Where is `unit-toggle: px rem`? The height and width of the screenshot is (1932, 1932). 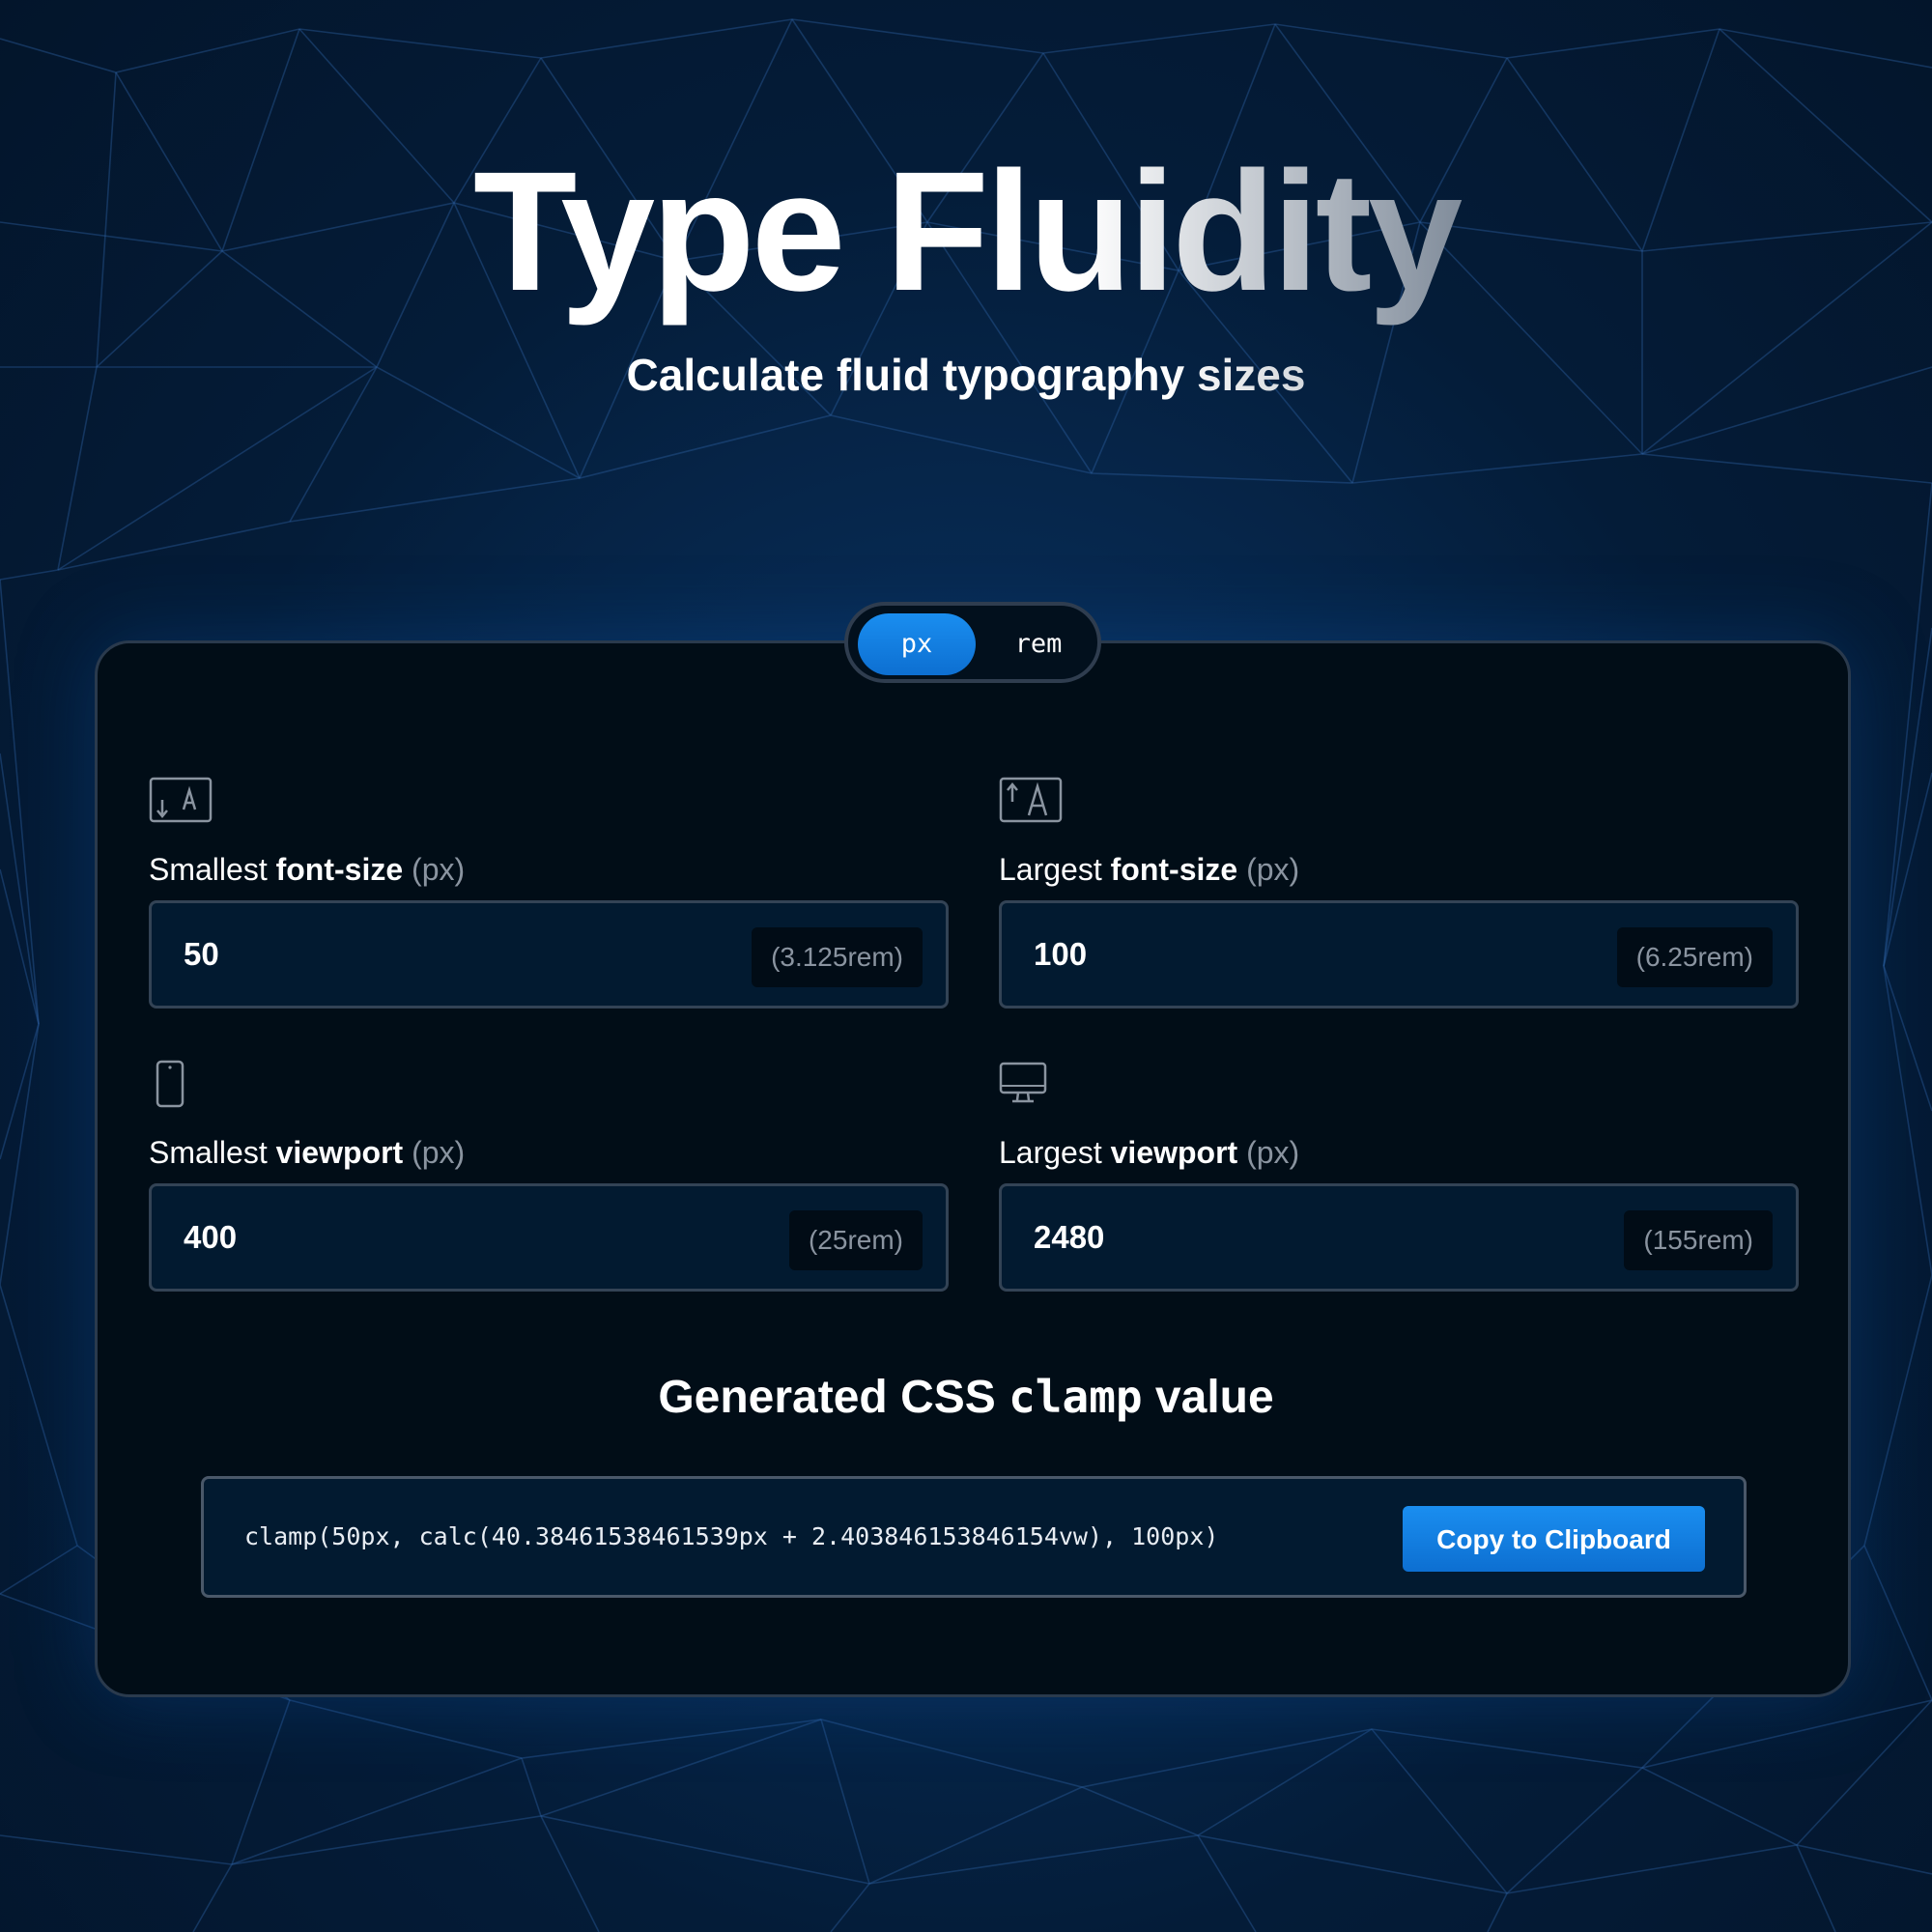
unit-toggle: px rem is located at coordinates (972, 642).